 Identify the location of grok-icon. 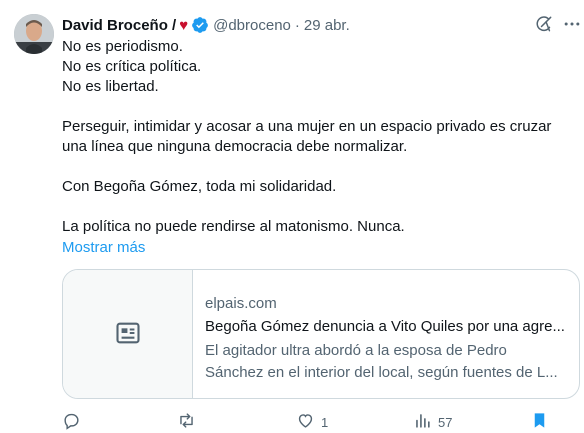
(544, 24).